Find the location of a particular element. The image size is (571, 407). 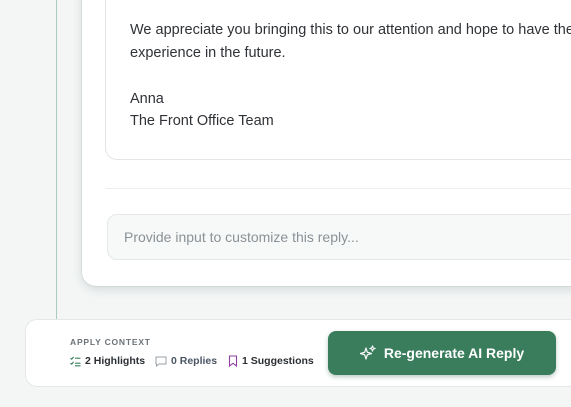

regenerate-button-label: Re-generate AI Reply is located at coordinates (454, 353).